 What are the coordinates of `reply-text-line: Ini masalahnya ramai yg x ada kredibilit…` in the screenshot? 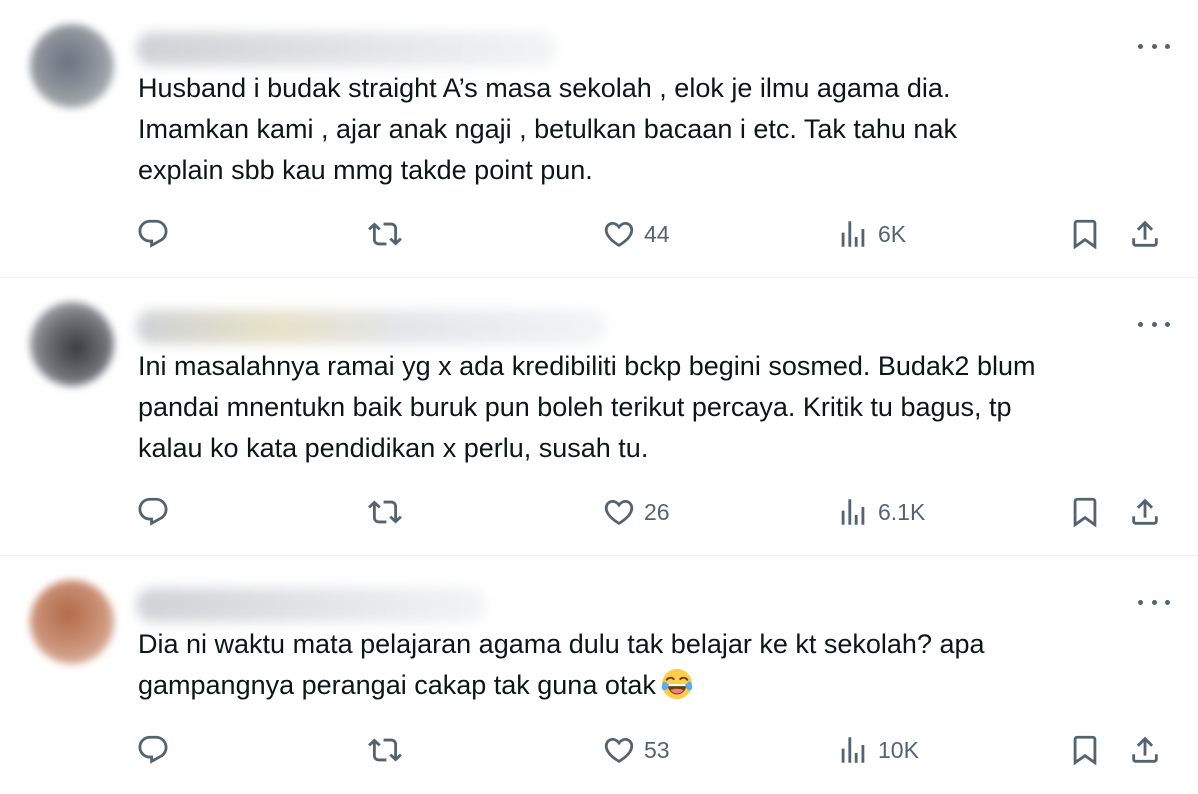 It's located at (587, 366).